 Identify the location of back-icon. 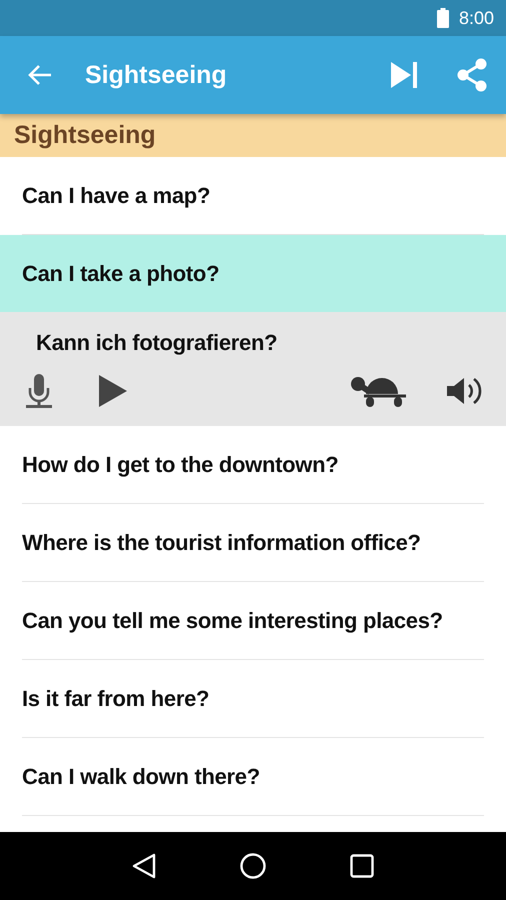
(144, 866).